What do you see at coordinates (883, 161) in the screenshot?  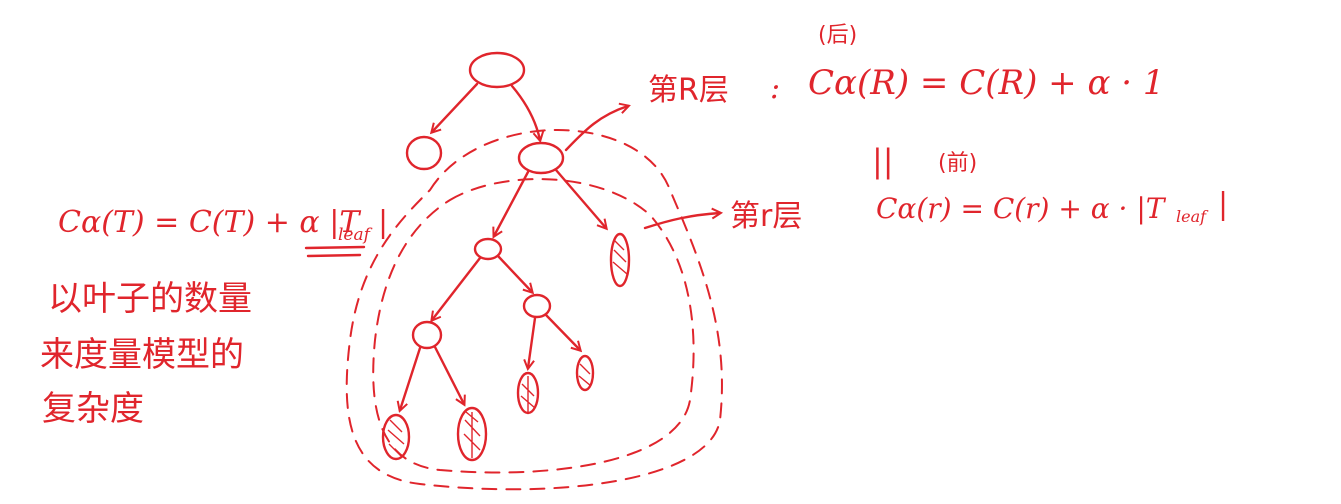 I see `parallel-mark: ||` at bounding box center [883, 161].